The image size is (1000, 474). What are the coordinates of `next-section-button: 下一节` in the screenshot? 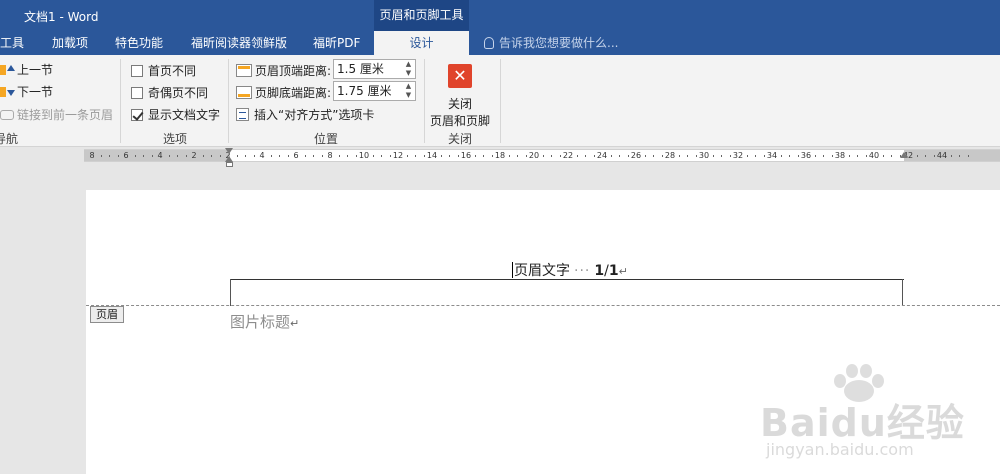 It's located at (26, 91).